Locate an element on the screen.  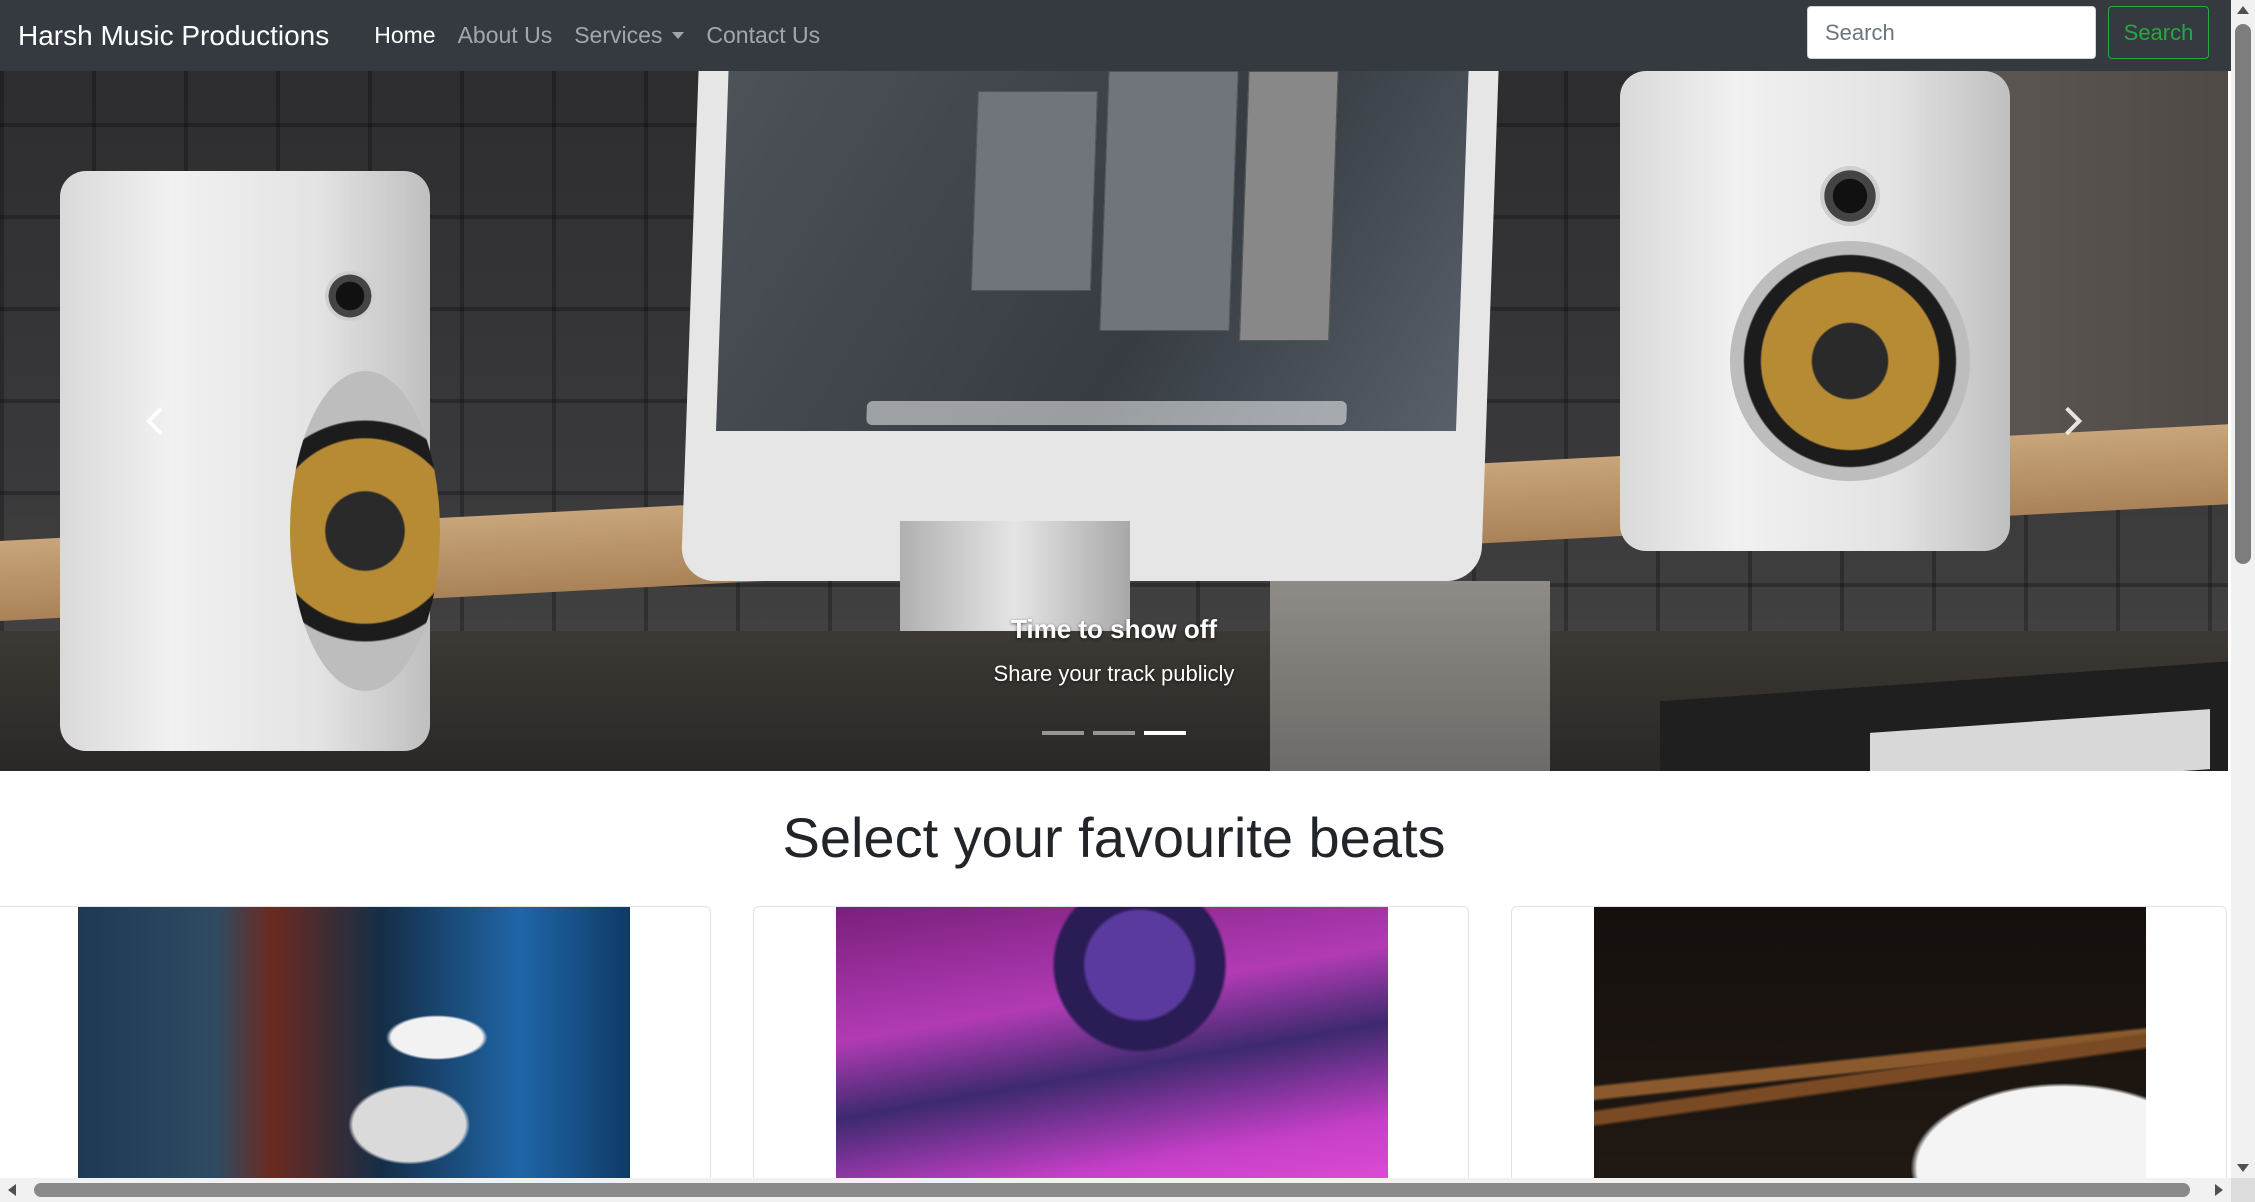
caption-title: Time to show off is located at coordinates (1114, 629).